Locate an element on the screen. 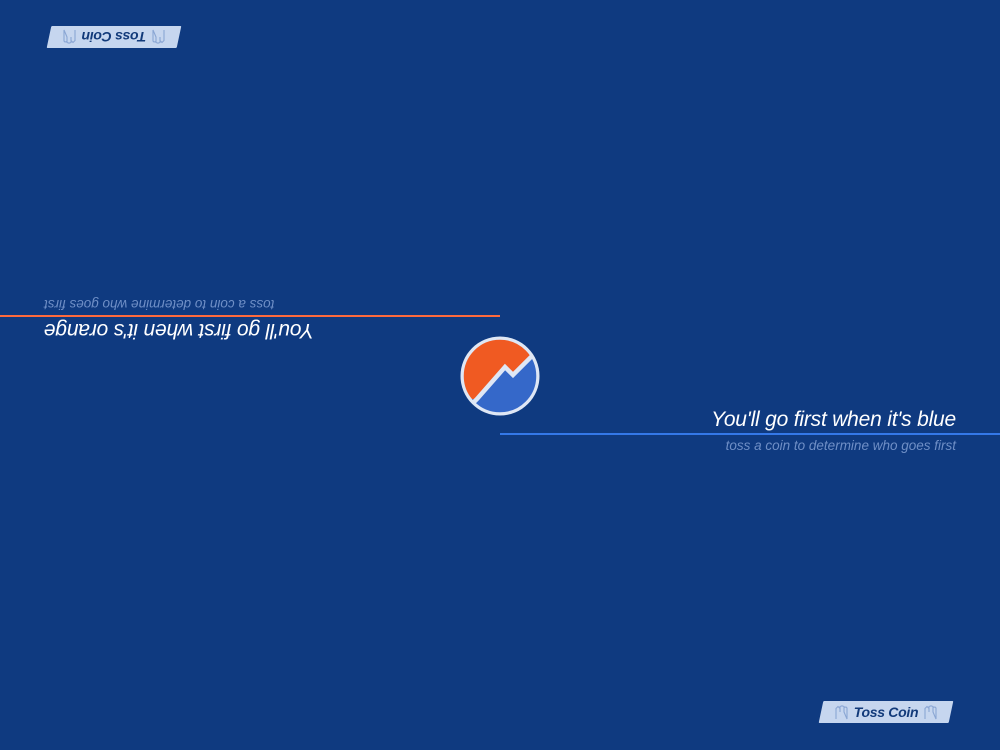  player-bottom-divider is located at coordinates (750, 434).